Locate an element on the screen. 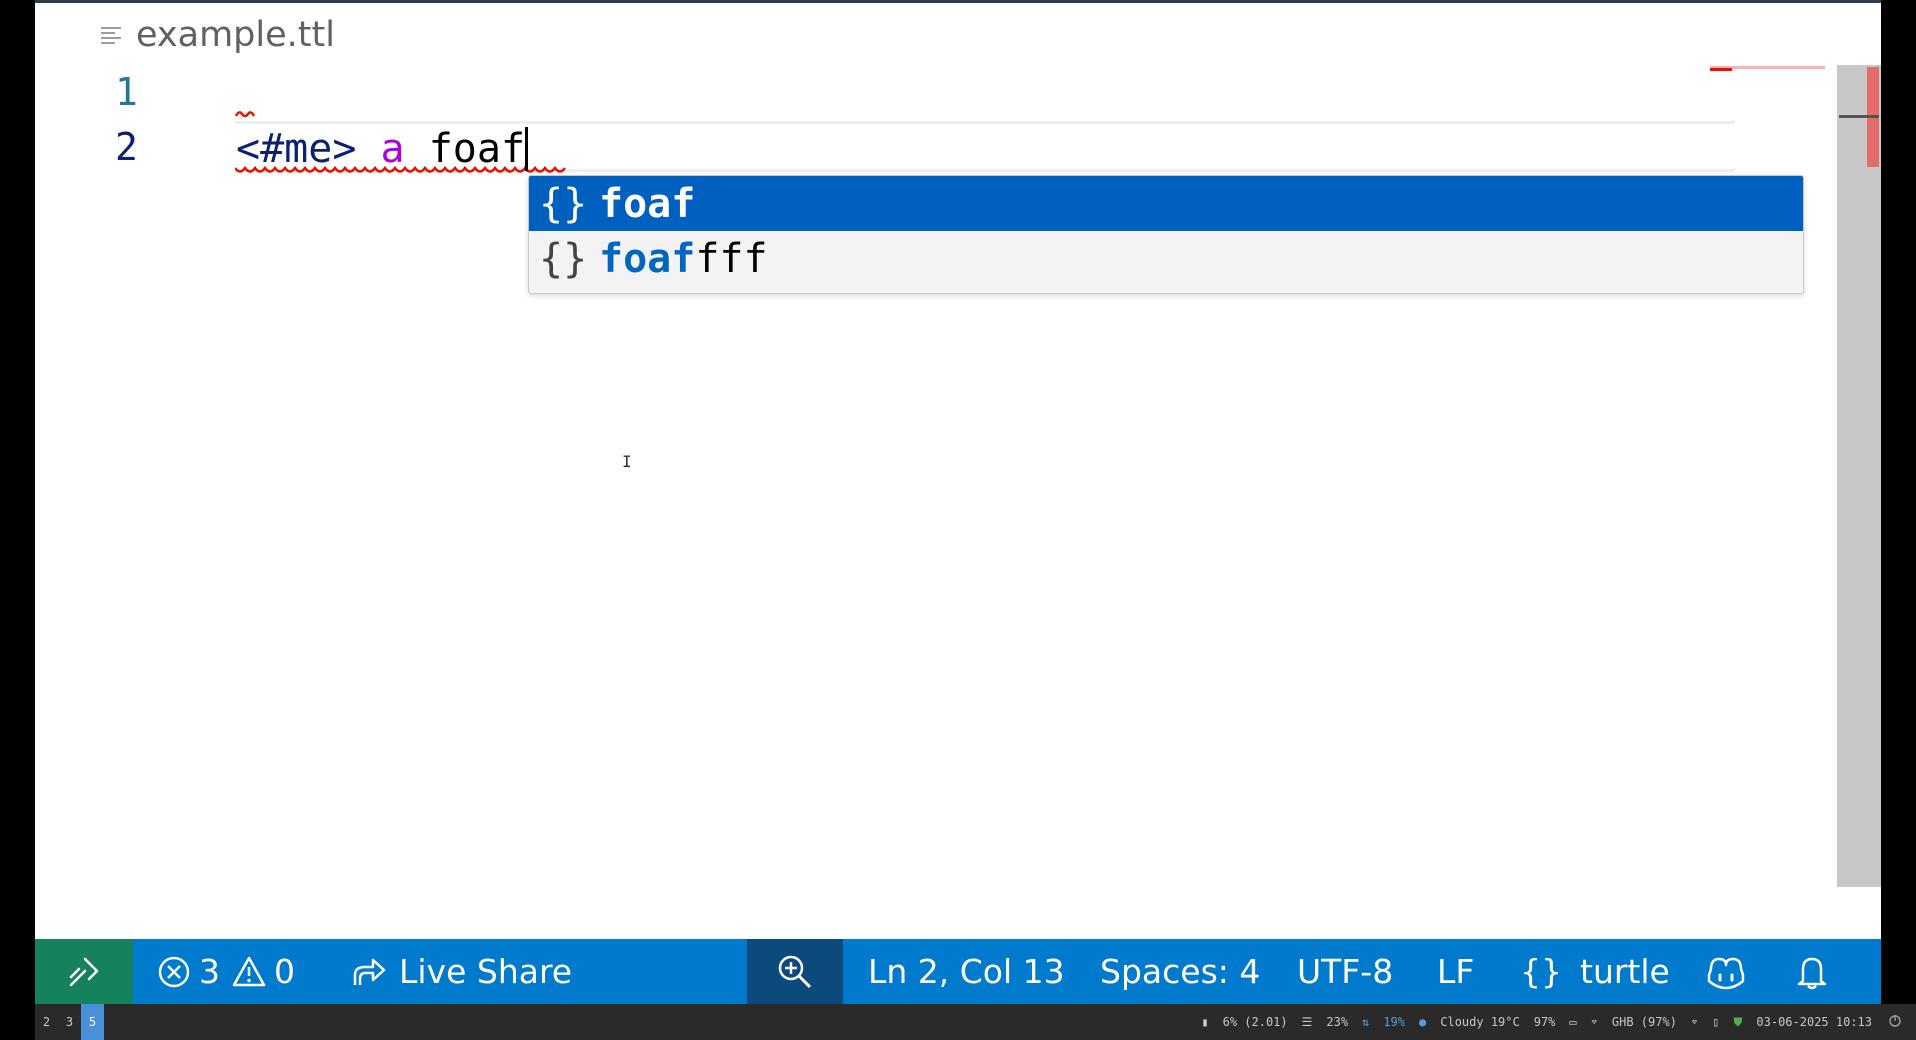 Image resolution: width=1916 pixels, height=1040 pixels. workspace-2: 2 is located at coordinates (46, 1022).